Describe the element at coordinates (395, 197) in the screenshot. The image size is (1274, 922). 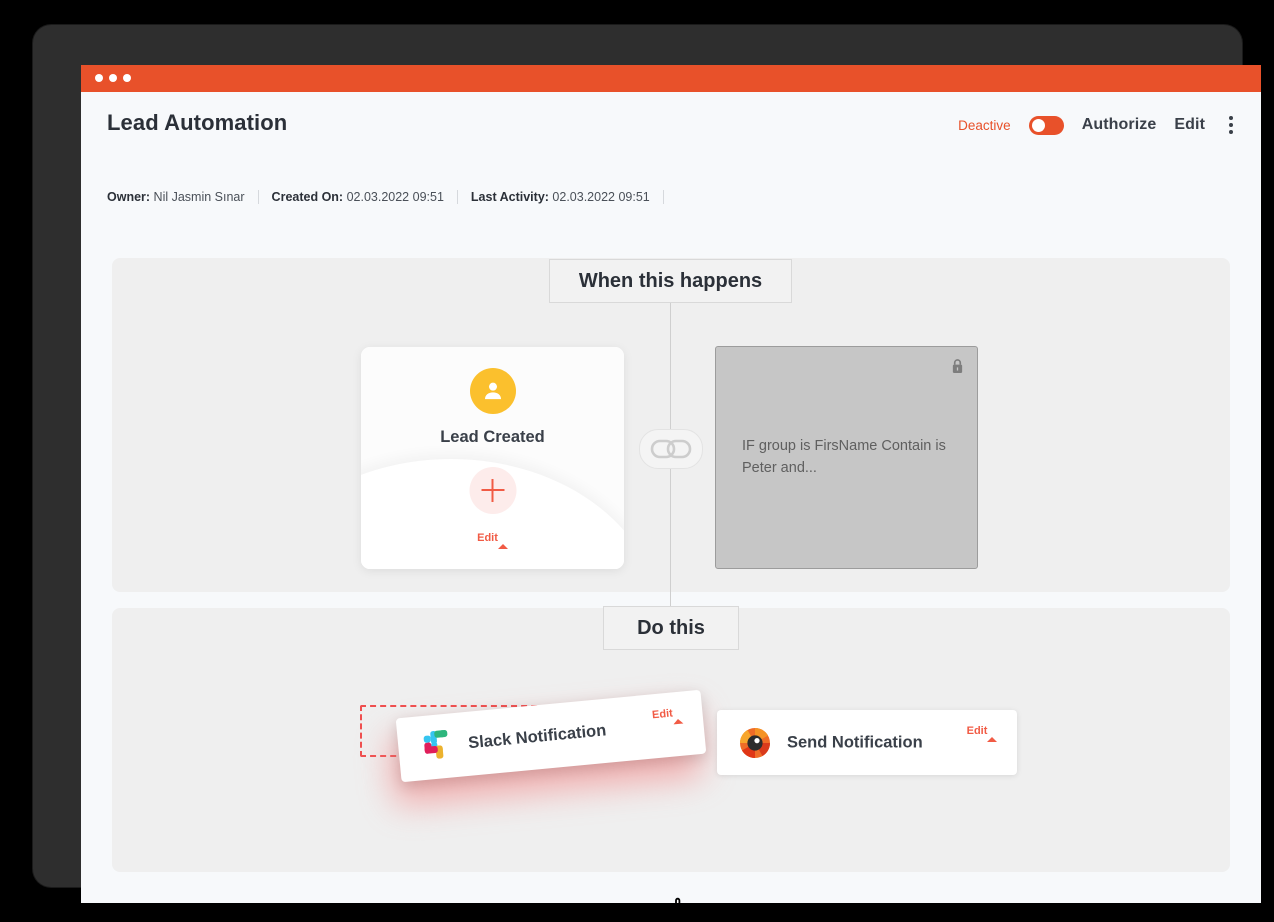
I see `meta-created-value: 02.03.2022 09:51` at that location.